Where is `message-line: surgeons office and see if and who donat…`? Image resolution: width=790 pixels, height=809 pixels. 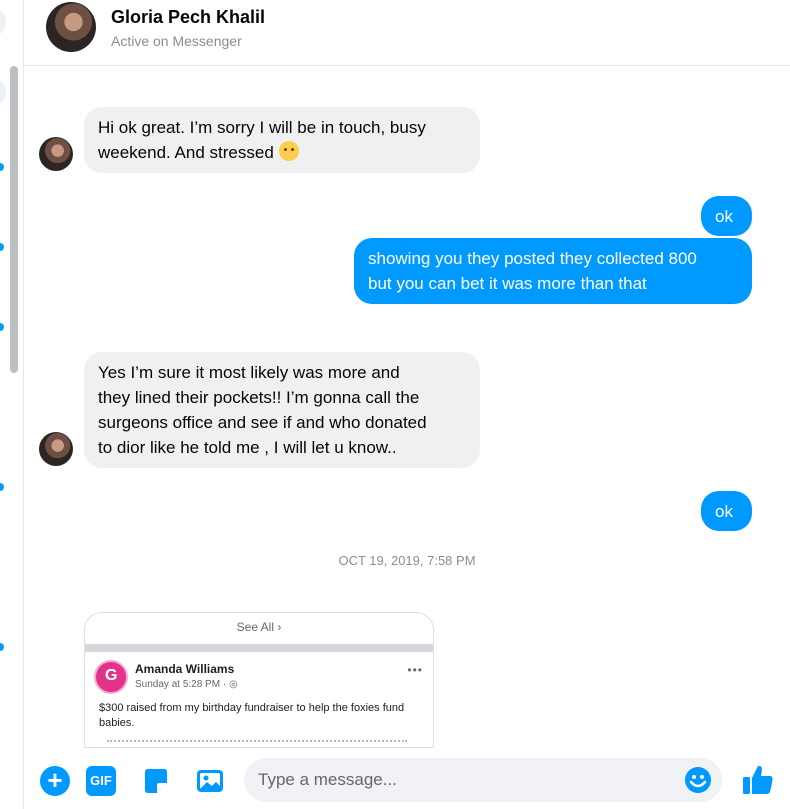 message-line: surgeons office and see if and who donat… is located at coordinates (262, 422).